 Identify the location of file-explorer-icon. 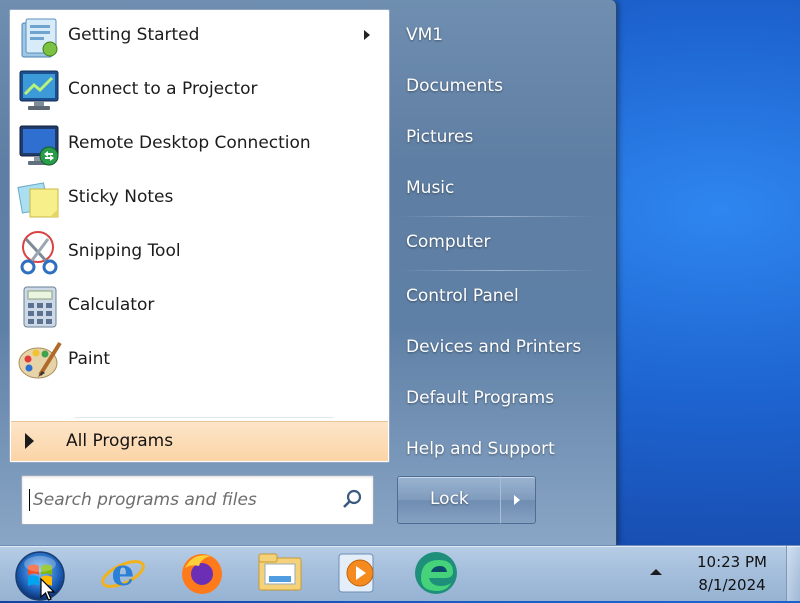
(280, 573).